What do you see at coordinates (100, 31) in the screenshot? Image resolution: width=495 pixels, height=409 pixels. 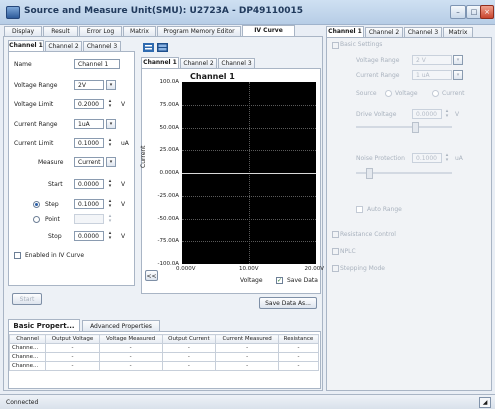 I see `tab-error-log: Error Log` at bounding box center [100, 31].